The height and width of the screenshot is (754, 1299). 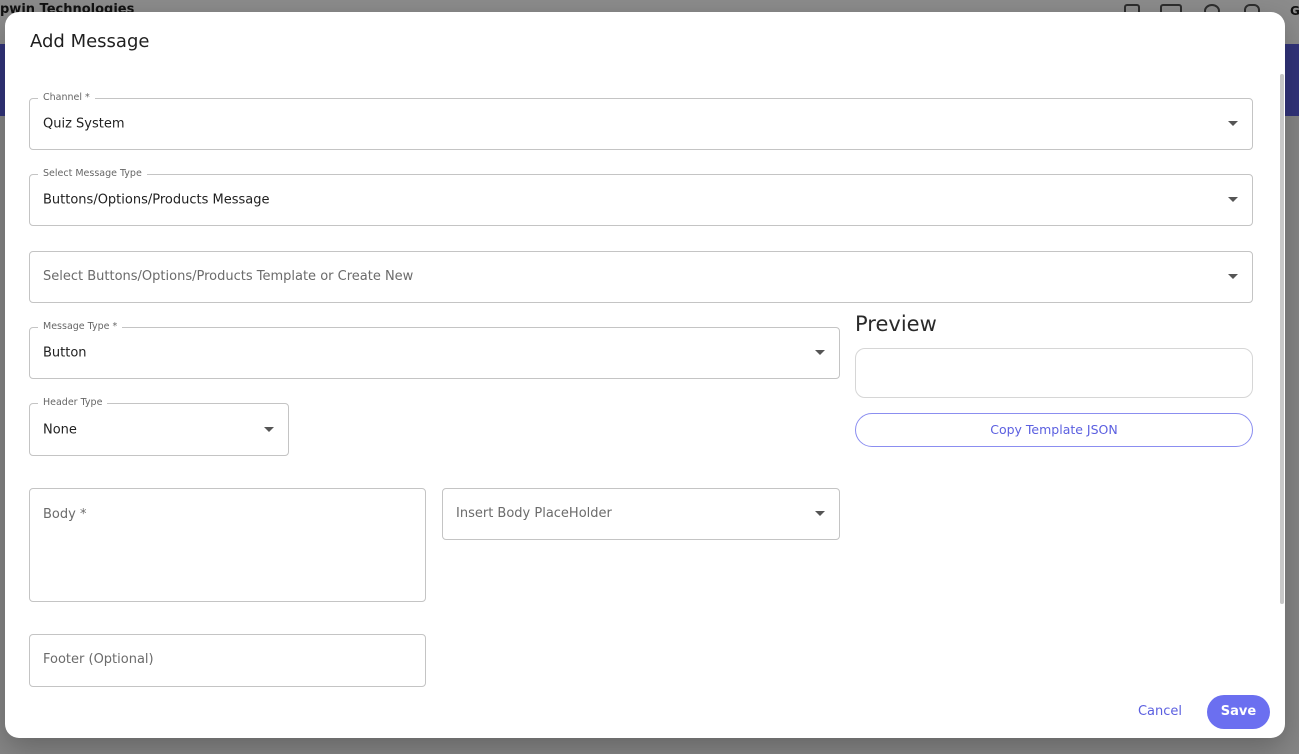 I want to click on insert-body-placeholder-select: Insert Body PlaceHolder, so click(x=641, y=514).